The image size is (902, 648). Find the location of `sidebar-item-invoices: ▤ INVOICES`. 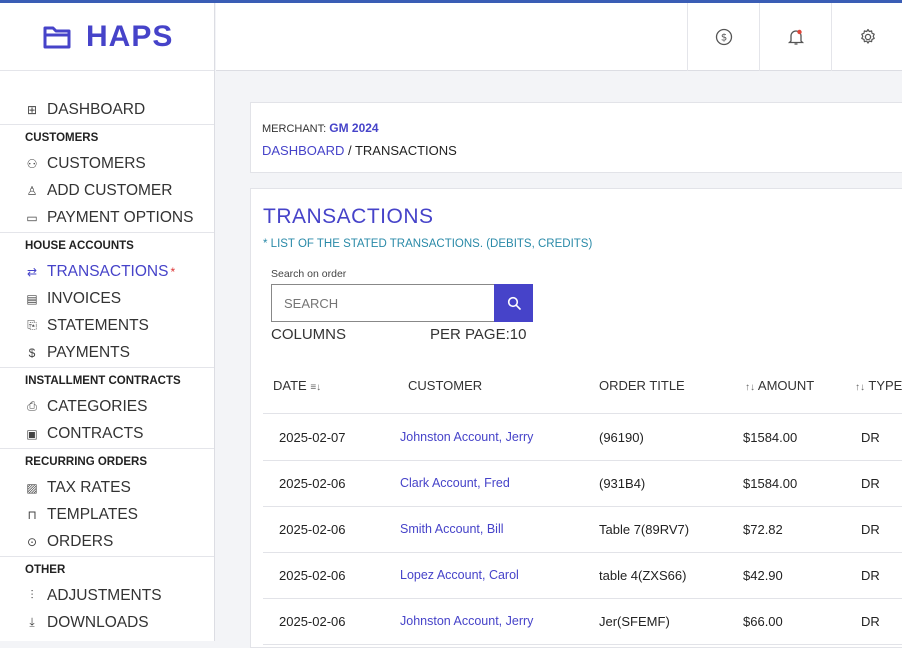

sidebar-item-invoices: ▤ INVOICES is located at coordinates (107, 298).